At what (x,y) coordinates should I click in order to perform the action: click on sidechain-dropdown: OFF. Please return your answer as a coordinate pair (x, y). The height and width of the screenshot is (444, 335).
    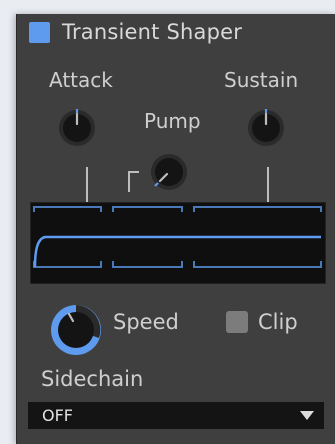
    Looking at the image, I should click on (176, 415).